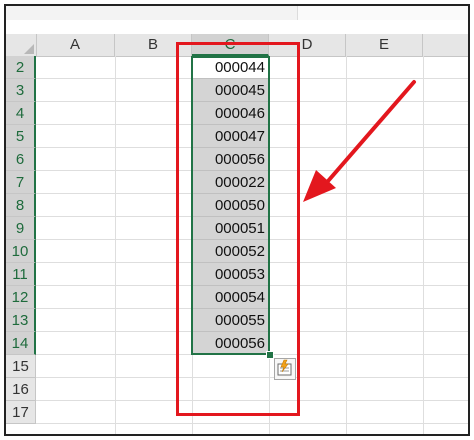 Image resolution: width=474 pixels, height=440 pixels. I want to click on formula-bar-input, so click(382, 13).